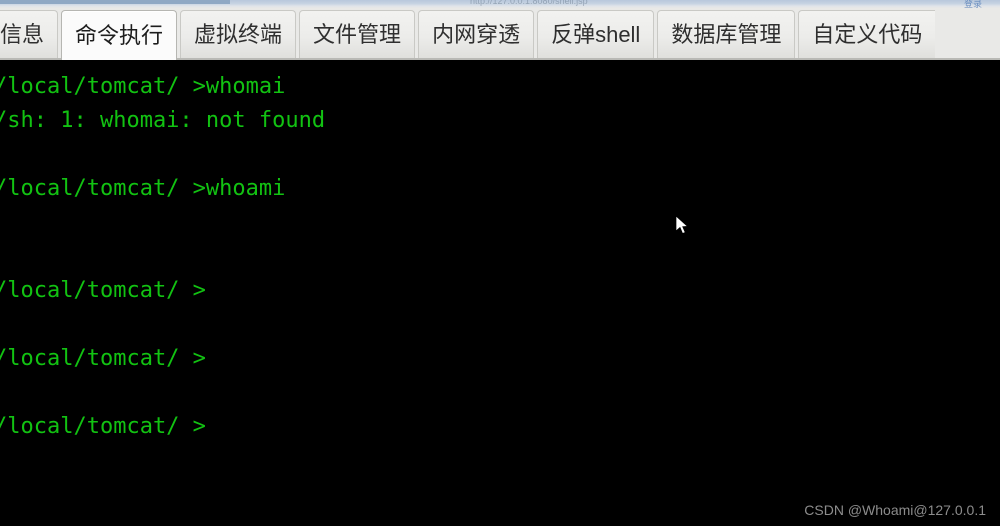 This screenshot has width=1000, height=526. I want to click on browser-tab-strip, so click(115, 2).